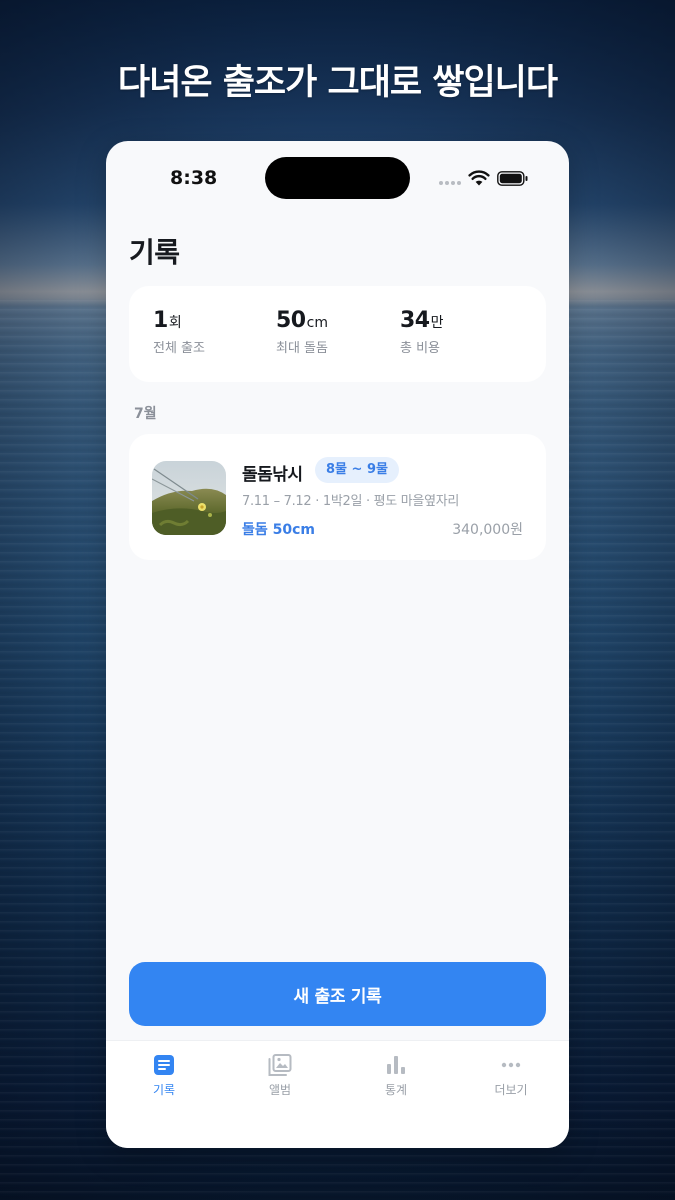 Image resolution: width=675 pixels, height=1200 pixels. I want to click on status-bar: 8:38, so click(337, 176).